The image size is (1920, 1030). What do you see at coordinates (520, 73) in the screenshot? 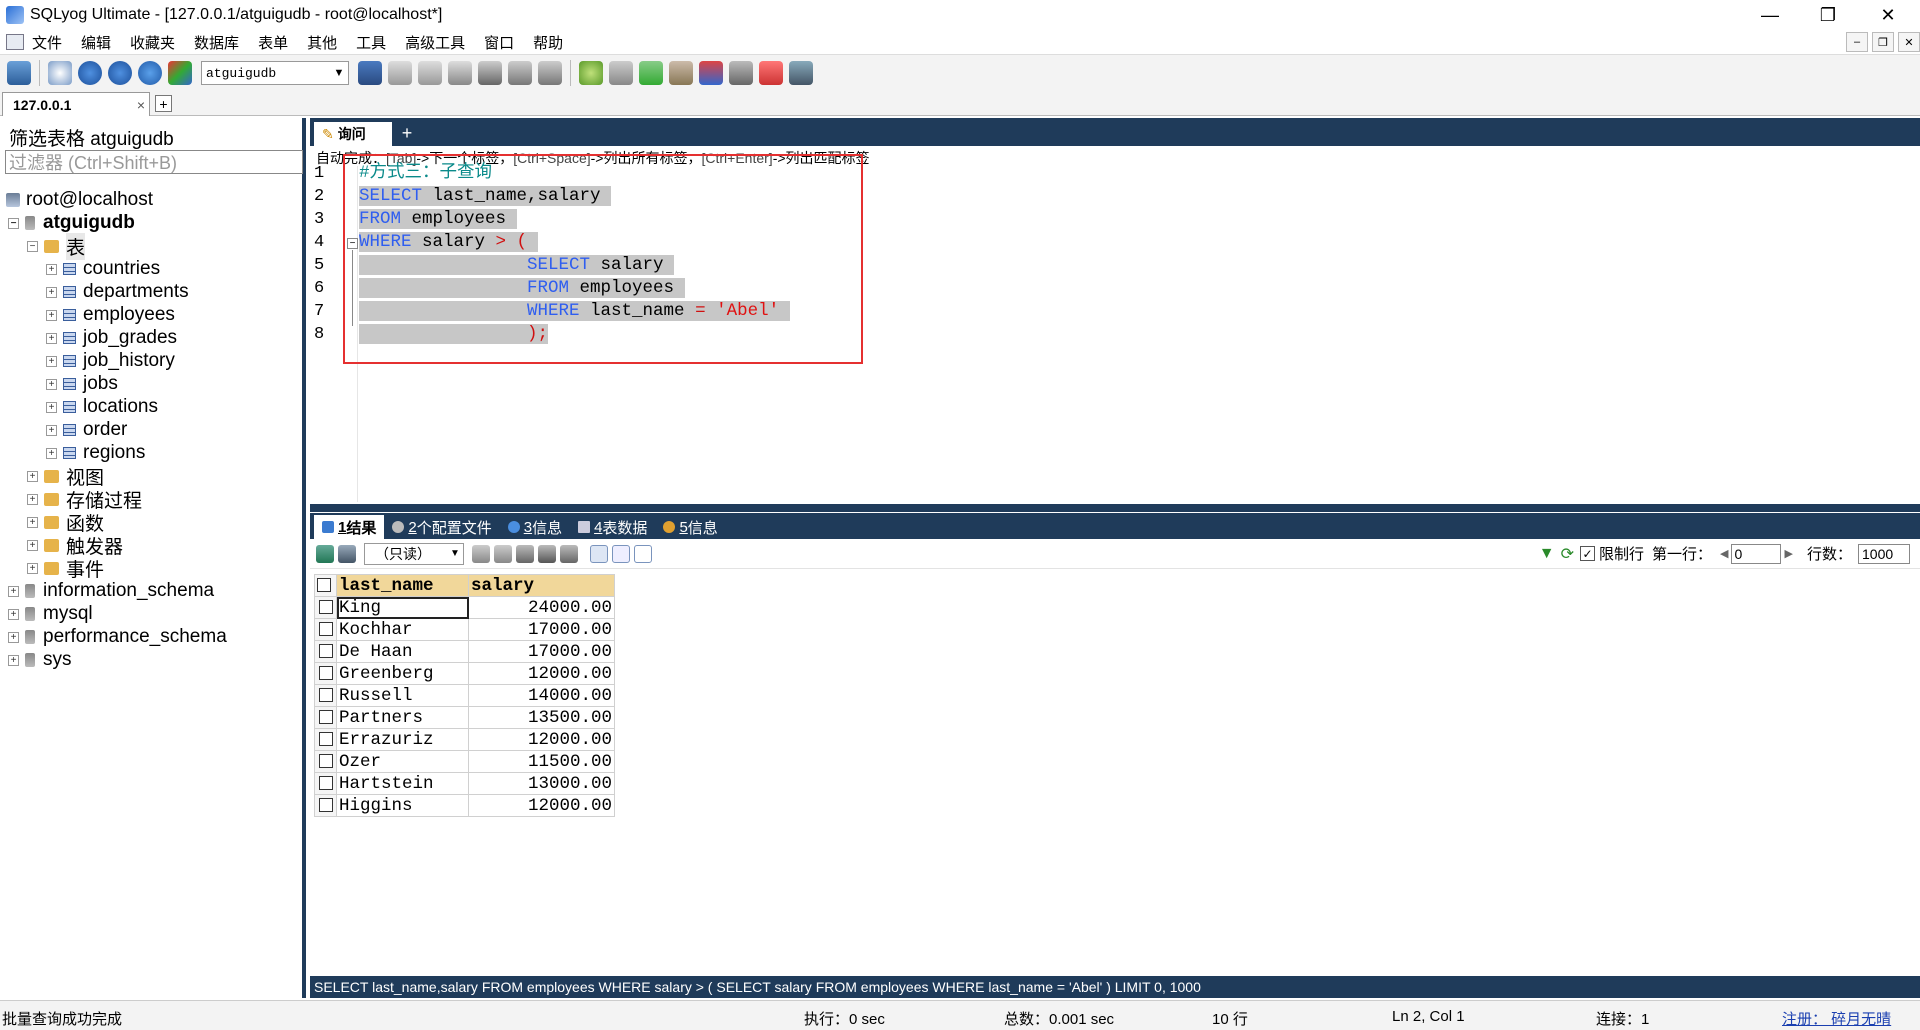
I see `table-icon` at bounding box center [520, 73].